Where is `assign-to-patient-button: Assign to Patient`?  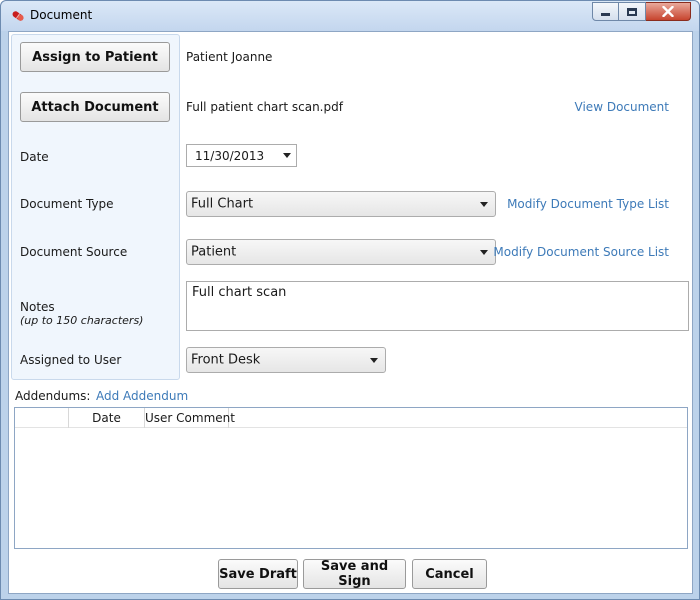 assign-to-patient-button: Assign to Patient is located at coordinates (95, 57).